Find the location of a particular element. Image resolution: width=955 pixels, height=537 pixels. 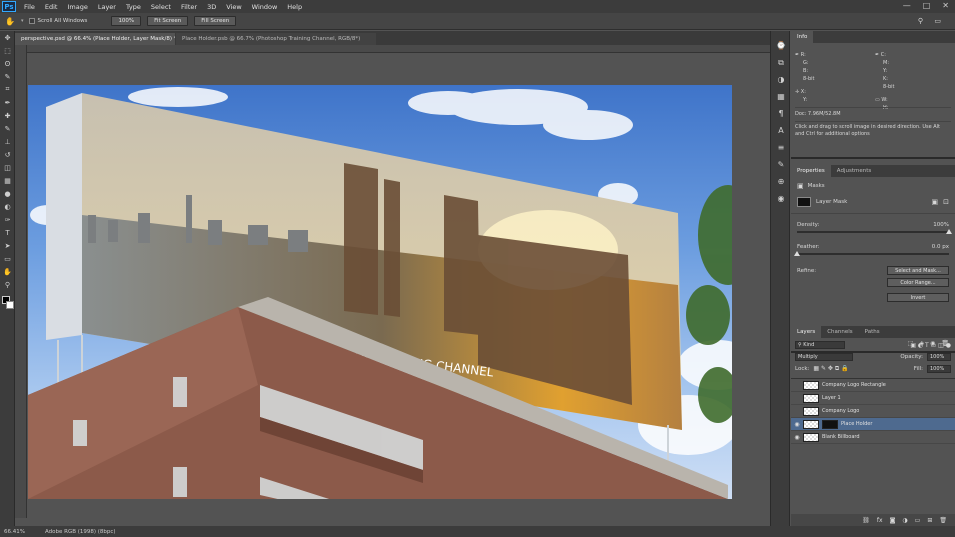

menu-image: Image is located at coordinates (77, 7).